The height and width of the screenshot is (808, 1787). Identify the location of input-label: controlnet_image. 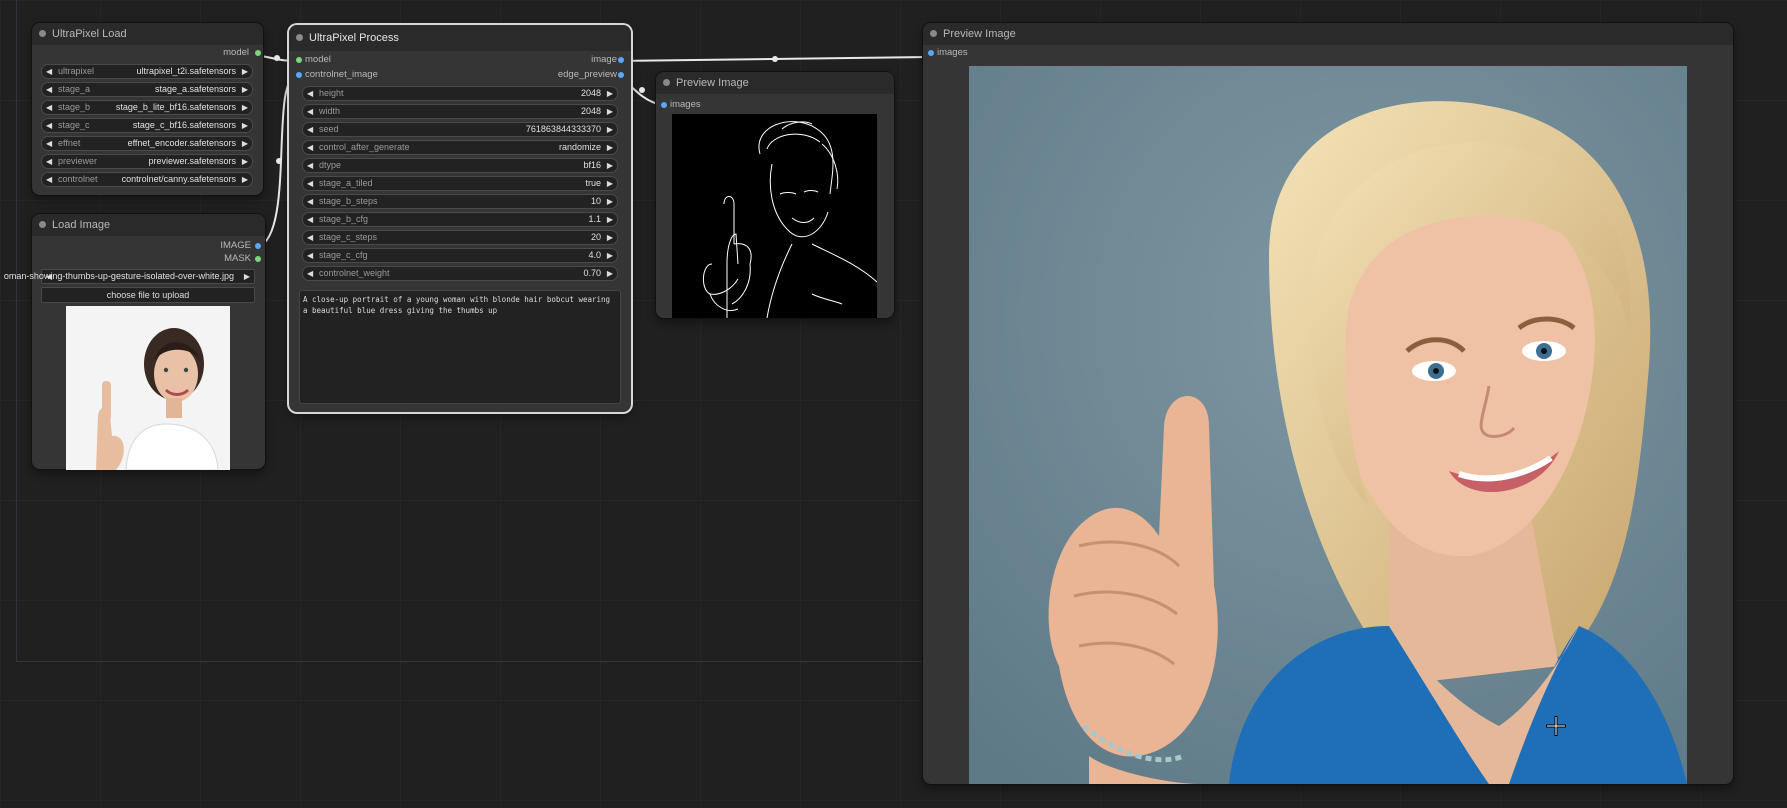
(341, 74).